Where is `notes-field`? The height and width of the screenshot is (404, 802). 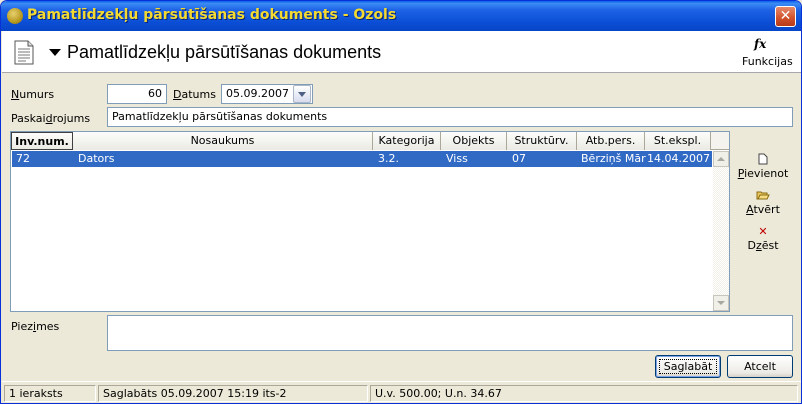 notes-field is located at coordinates (450, 333).